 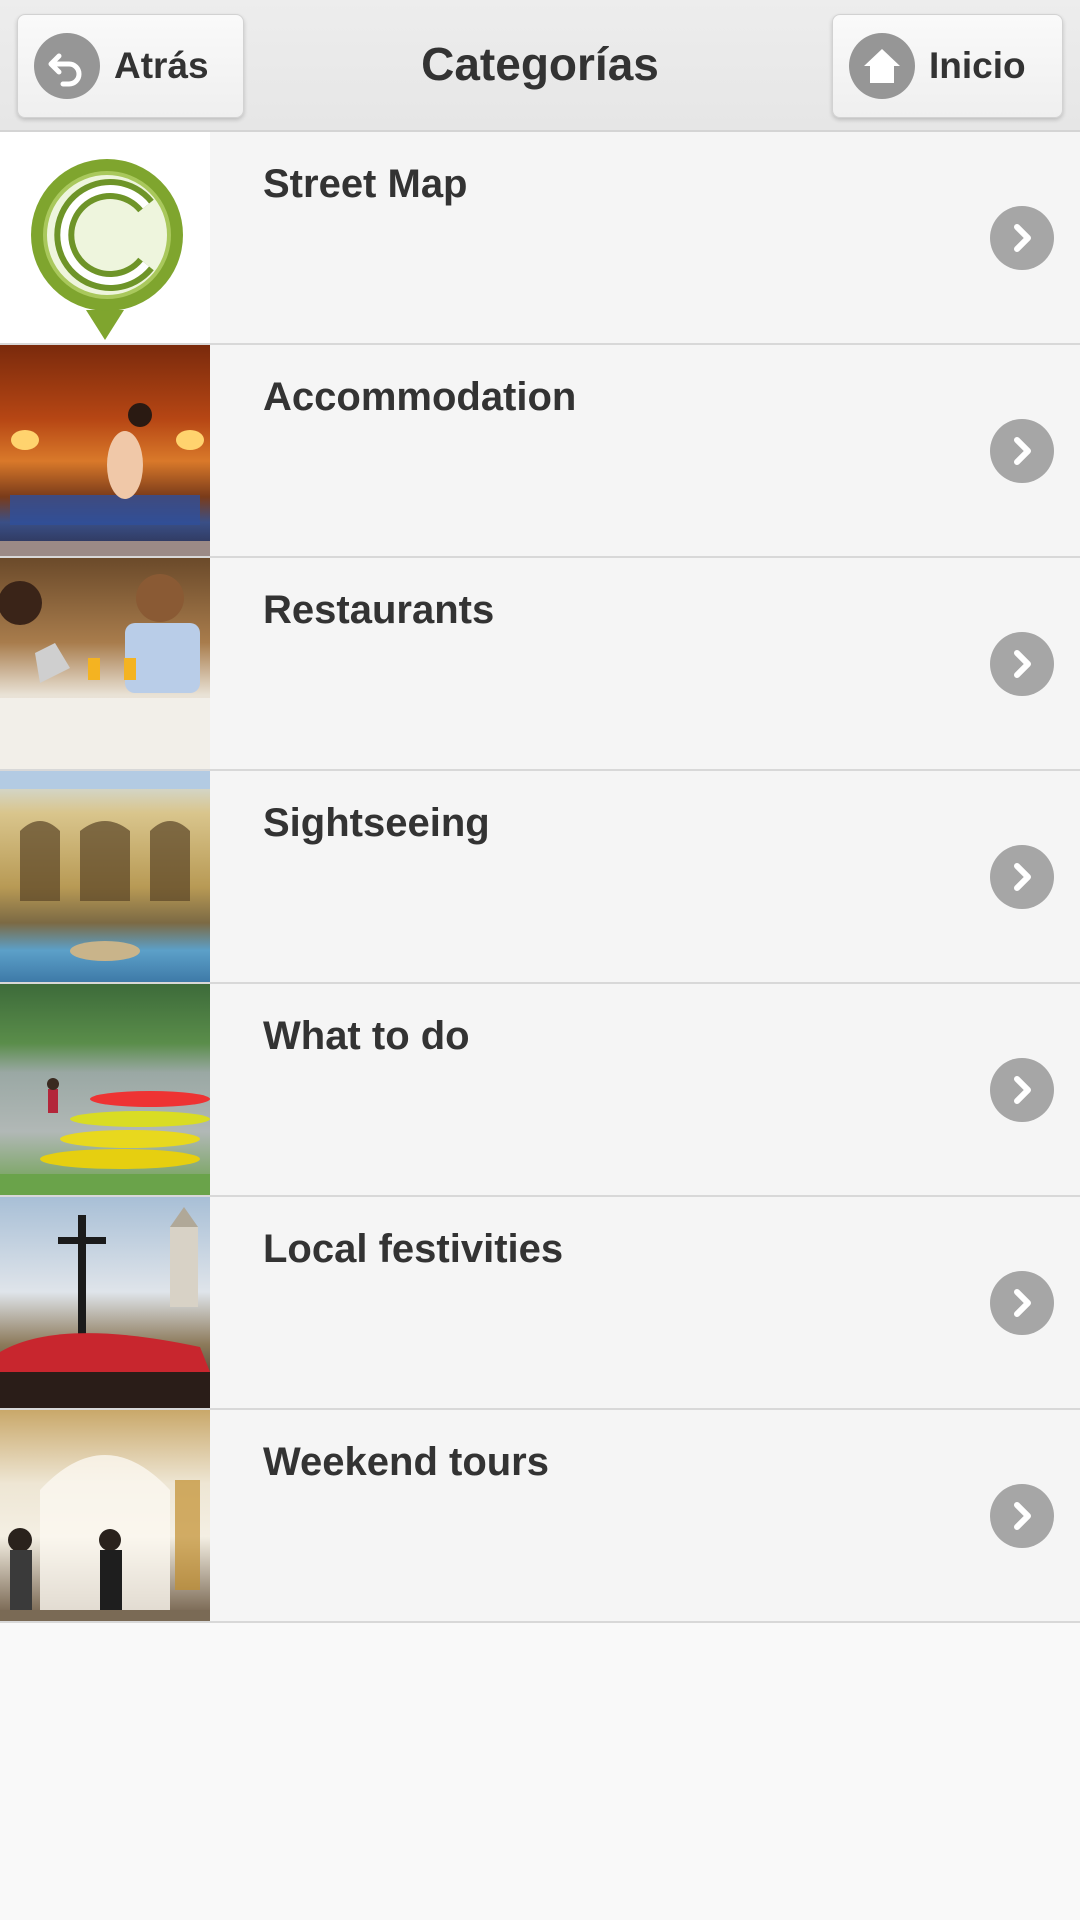 What do you see at coordinates (105, 1089) in the screenshot?
I see `river-kayaks-photo` at bounding box center [105, 1089].